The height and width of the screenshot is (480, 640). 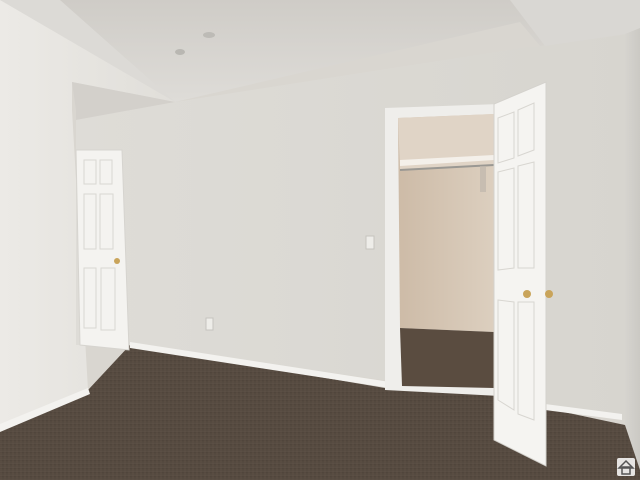 I want to click on closet-doorway, so click(x=442, y=250).